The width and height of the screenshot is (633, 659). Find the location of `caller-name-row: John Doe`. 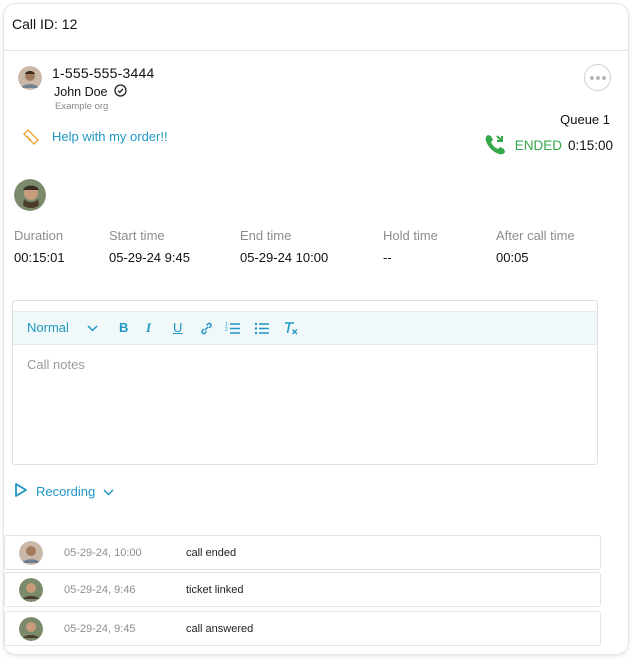

caller-name-row: John Doe is located at coordinates (90, 92).